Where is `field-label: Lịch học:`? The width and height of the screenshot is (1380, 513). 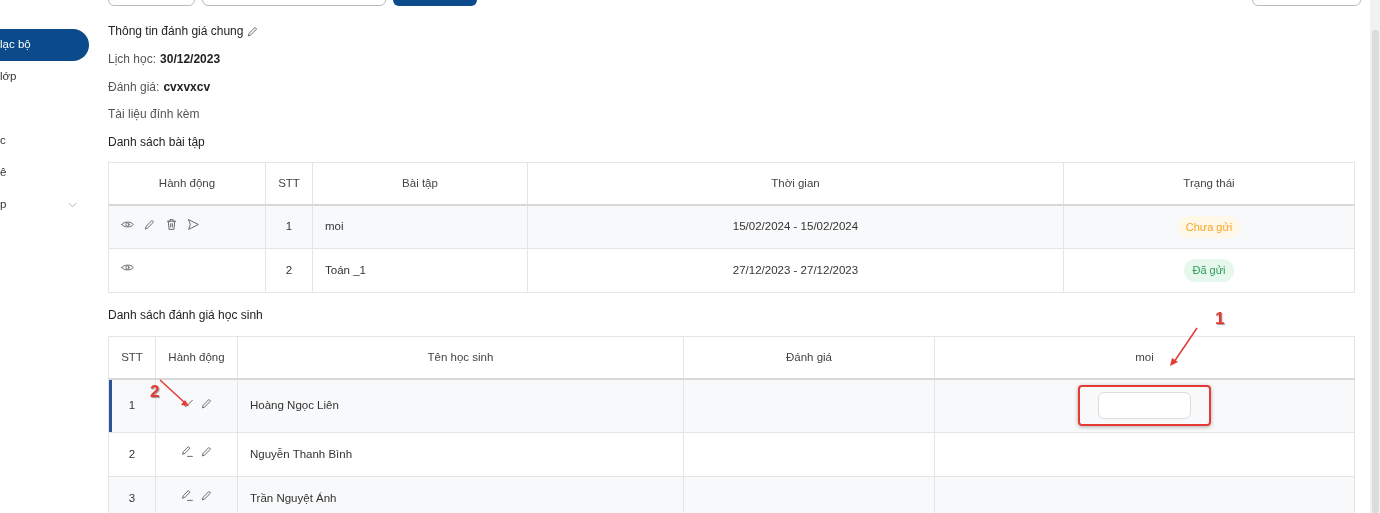
field-label: Lịch học: is located at coordinates (132, 59).